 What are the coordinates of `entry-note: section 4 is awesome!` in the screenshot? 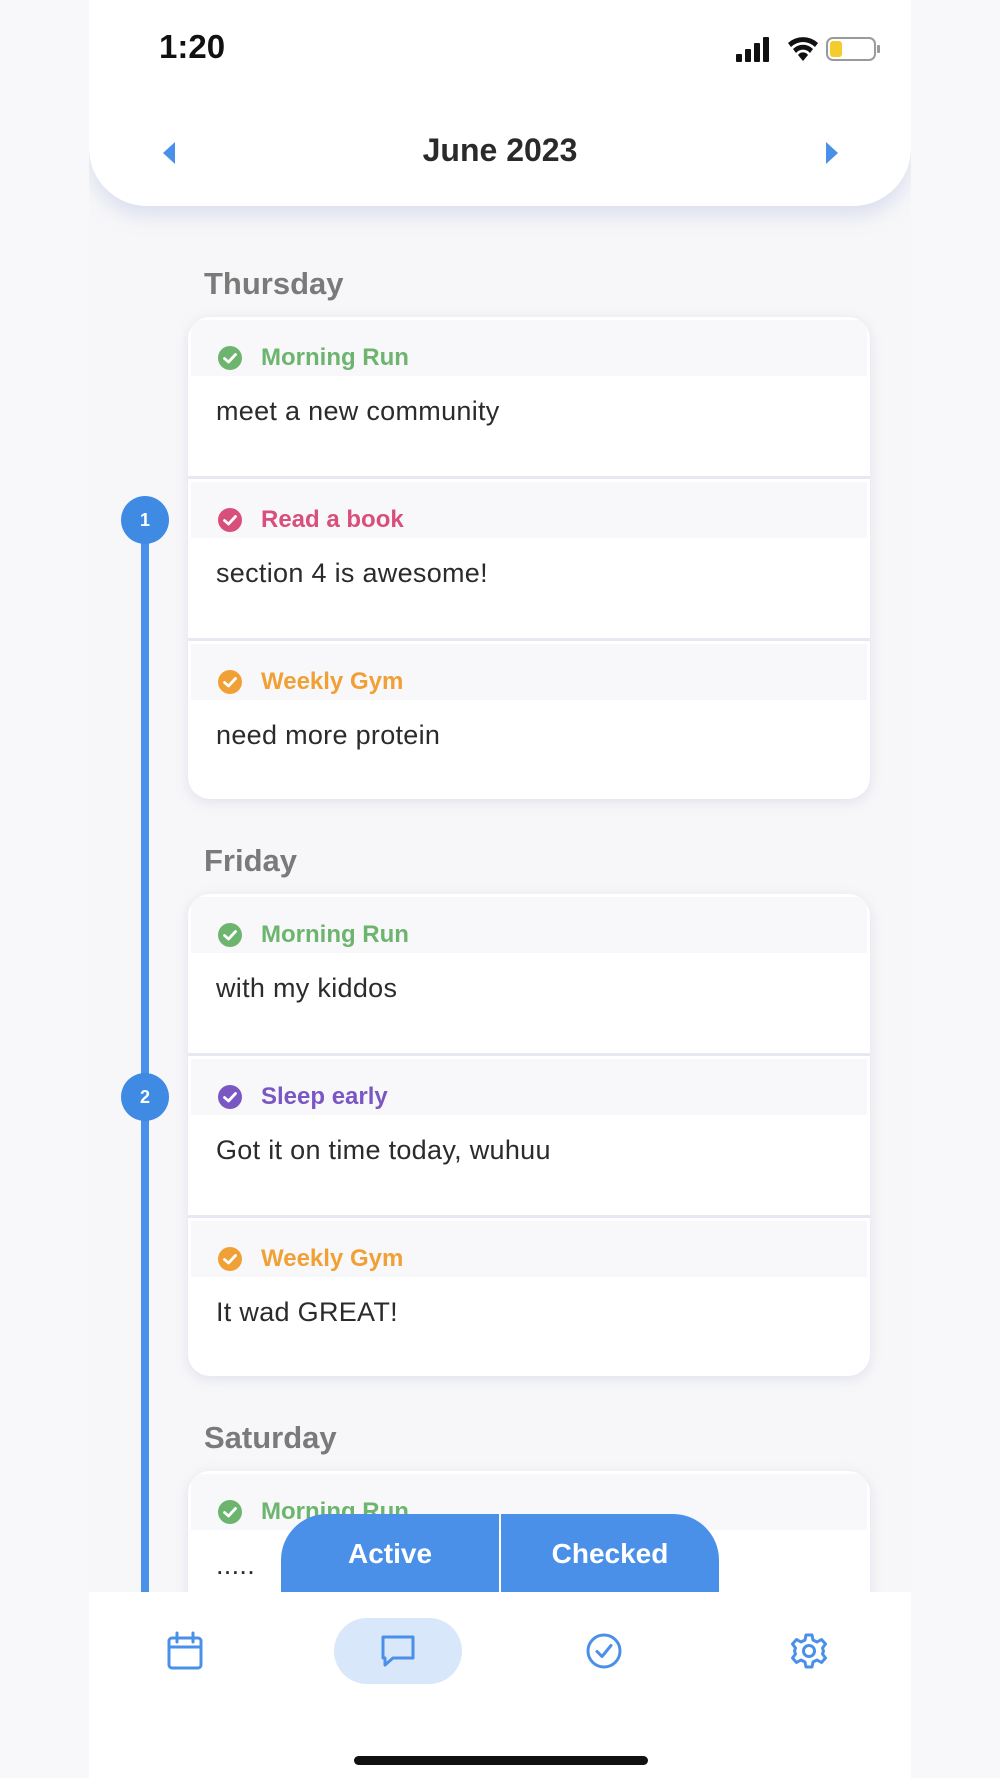 It's located at (352, 573).